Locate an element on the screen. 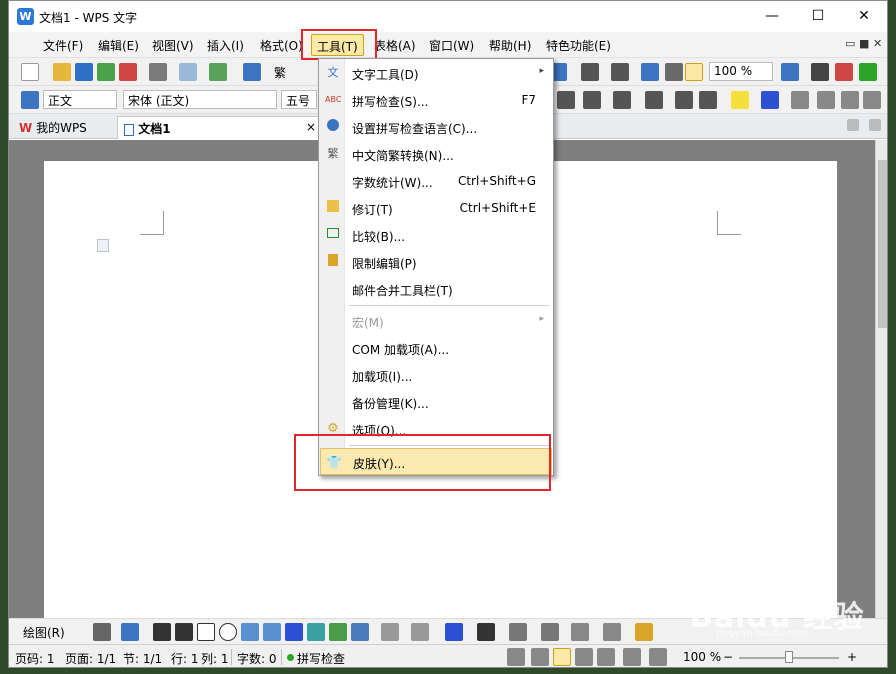 The width and height of the screenshot is (896, 674). menu-item-restrict-editing: 限制编辑(P) is located at coordinates (436, 262).